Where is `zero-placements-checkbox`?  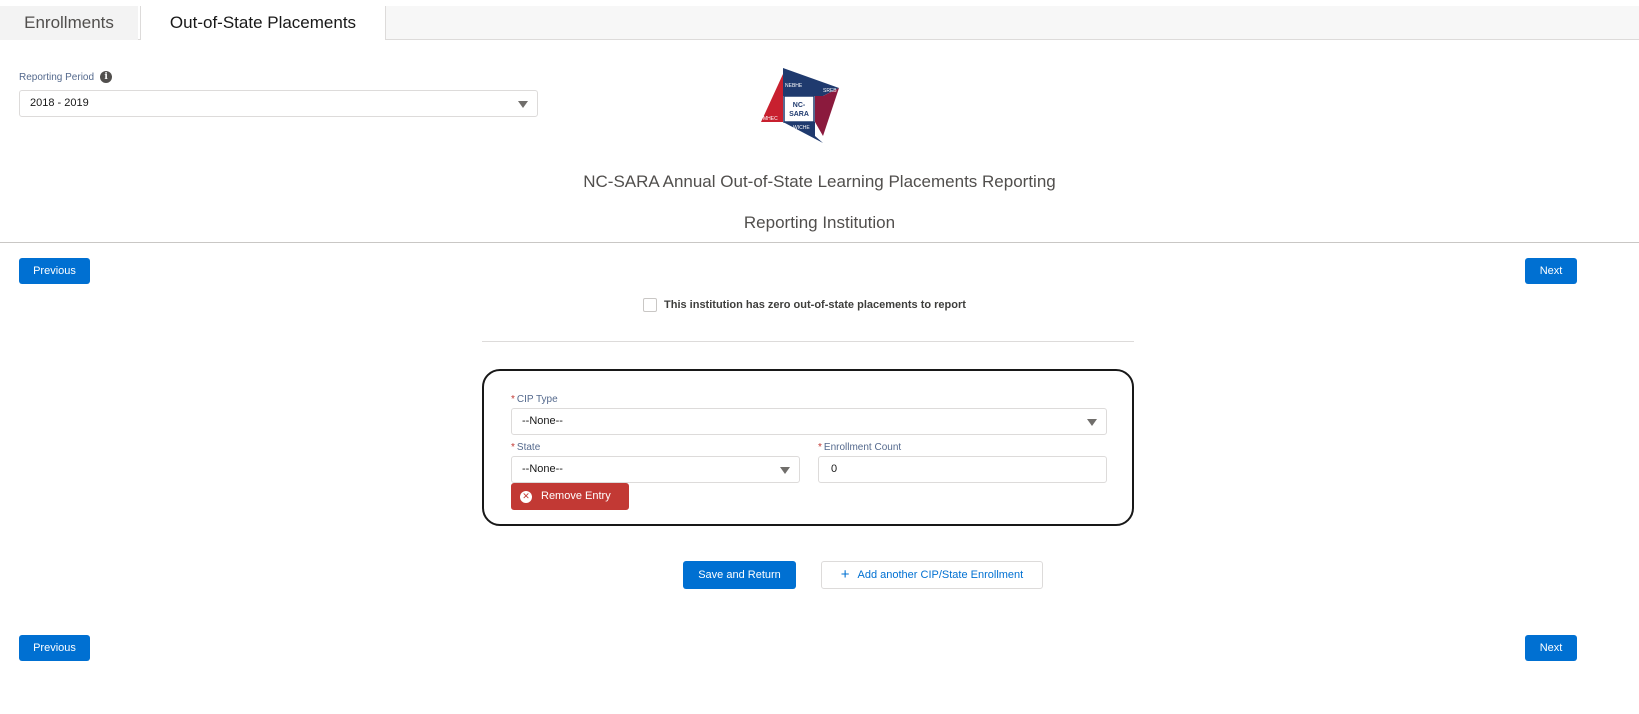 zero-placements-checkbox is located at coordinates (650, 305).